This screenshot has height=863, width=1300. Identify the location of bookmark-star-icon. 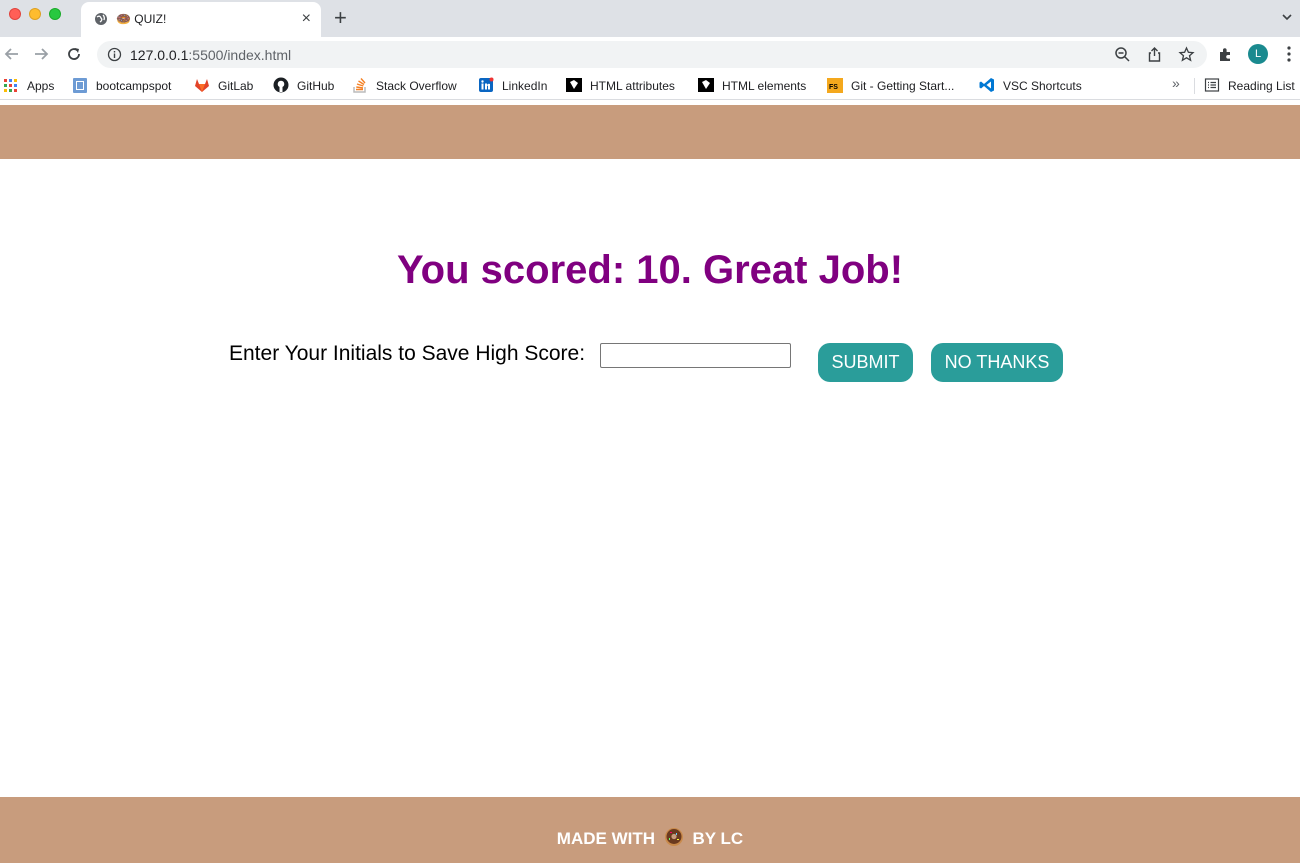
(1186, 54).